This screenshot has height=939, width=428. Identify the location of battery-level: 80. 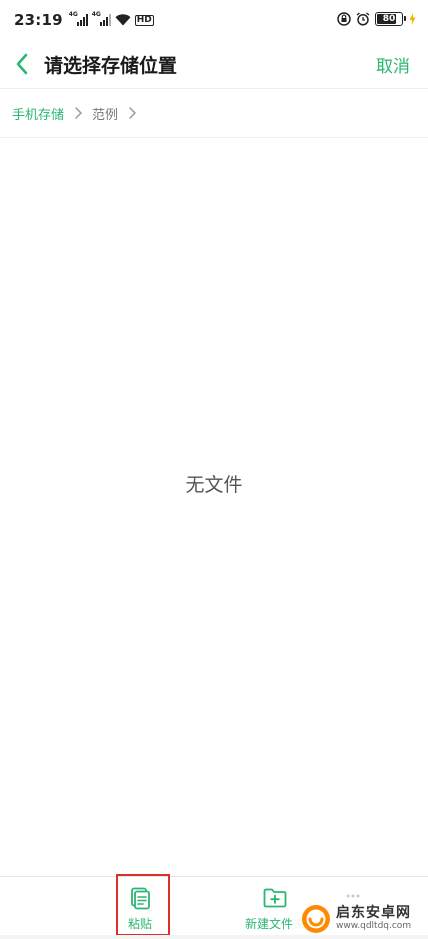
(389, 18).